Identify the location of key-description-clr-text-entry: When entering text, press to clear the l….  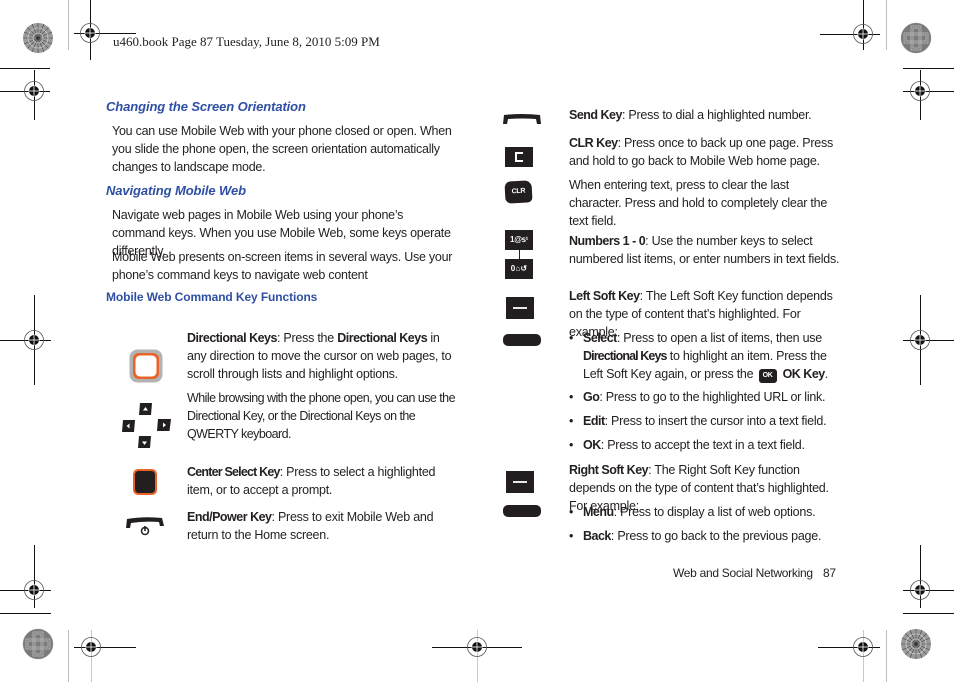
(698, 203).